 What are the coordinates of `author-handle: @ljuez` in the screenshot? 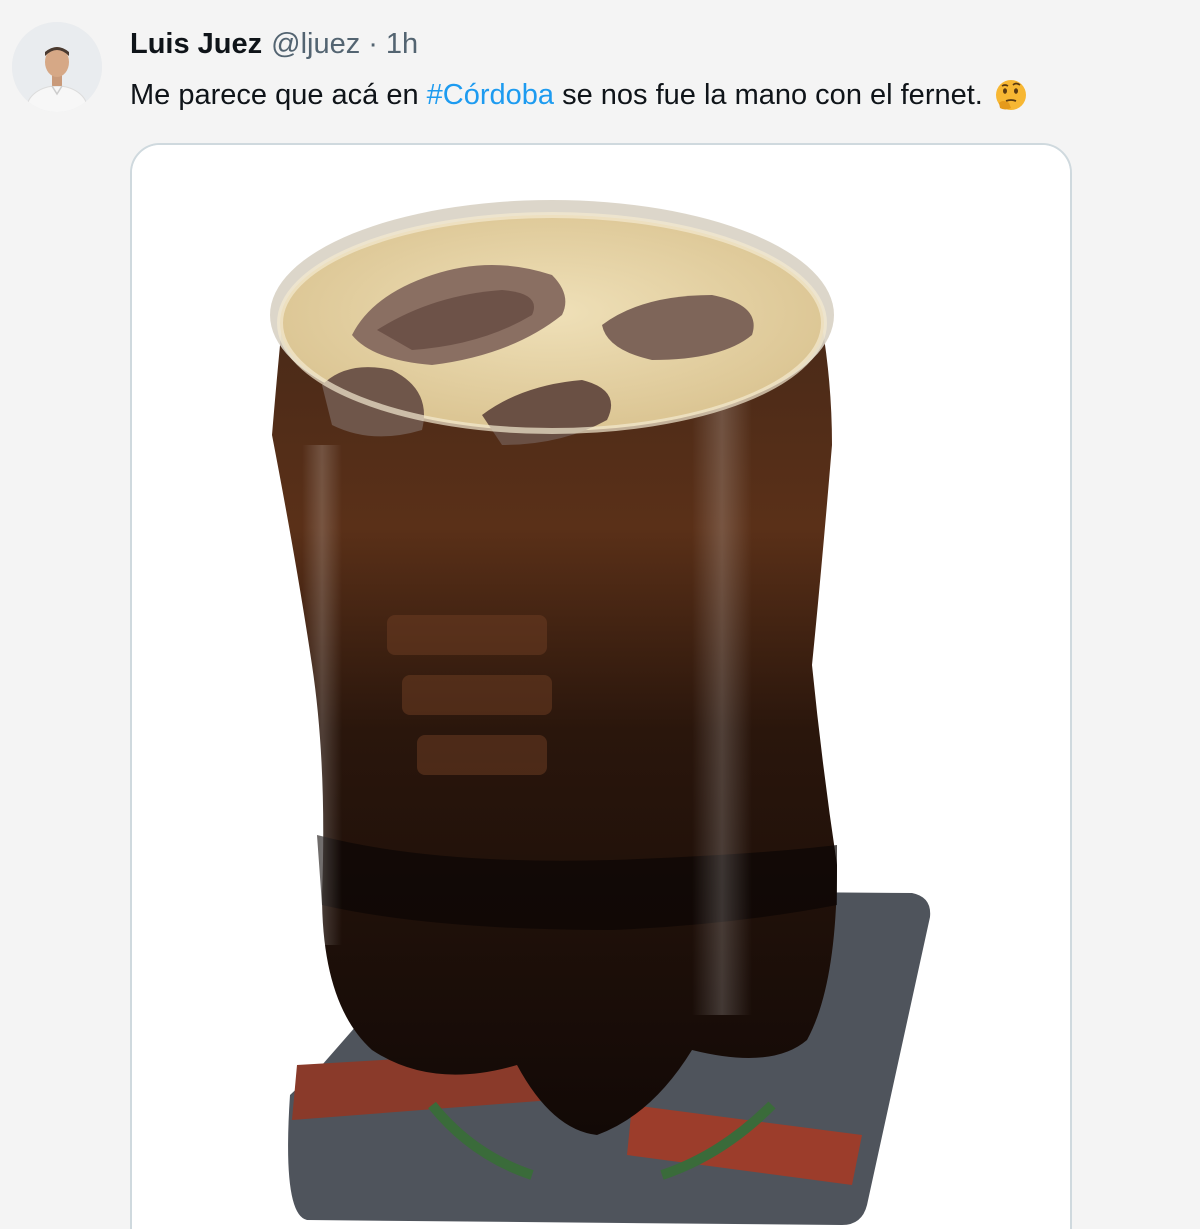 It's located at (315, 44).